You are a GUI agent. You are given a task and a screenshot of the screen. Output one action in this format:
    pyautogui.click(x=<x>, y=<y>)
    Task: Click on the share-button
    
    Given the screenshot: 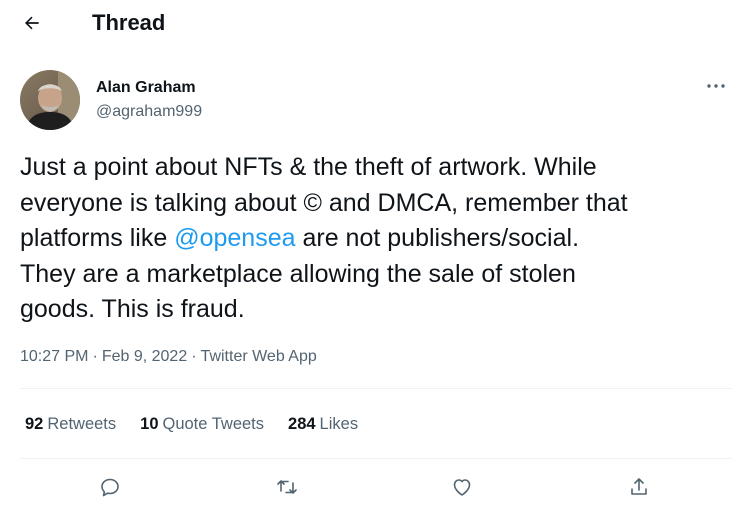 What is the action you would take?
    pyautogui.click(x=639, y=487)
    